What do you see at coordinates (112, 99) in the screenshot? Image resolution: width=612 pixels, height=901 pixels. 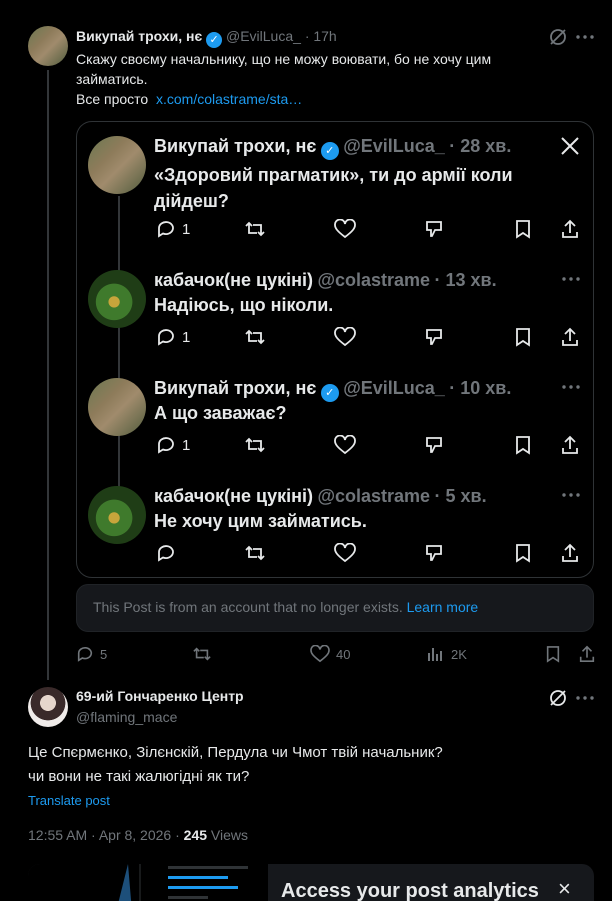 I see `post-text-line: Все просто` at bounding box center [112, 99].